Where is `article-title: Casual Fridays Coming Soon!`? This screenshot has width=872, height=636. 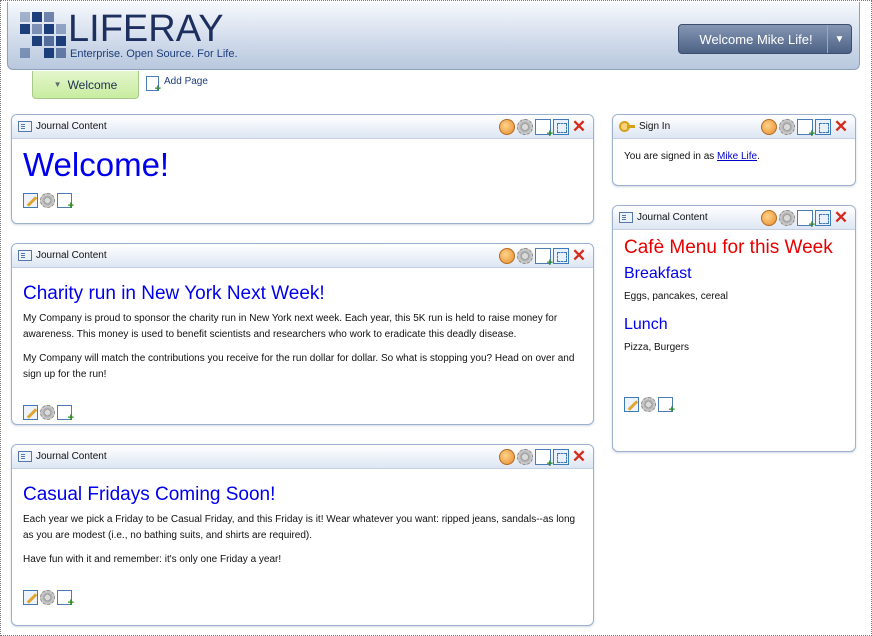 article-title: Casual Fridays Coming Soon! is located at coordinates (149, 494).